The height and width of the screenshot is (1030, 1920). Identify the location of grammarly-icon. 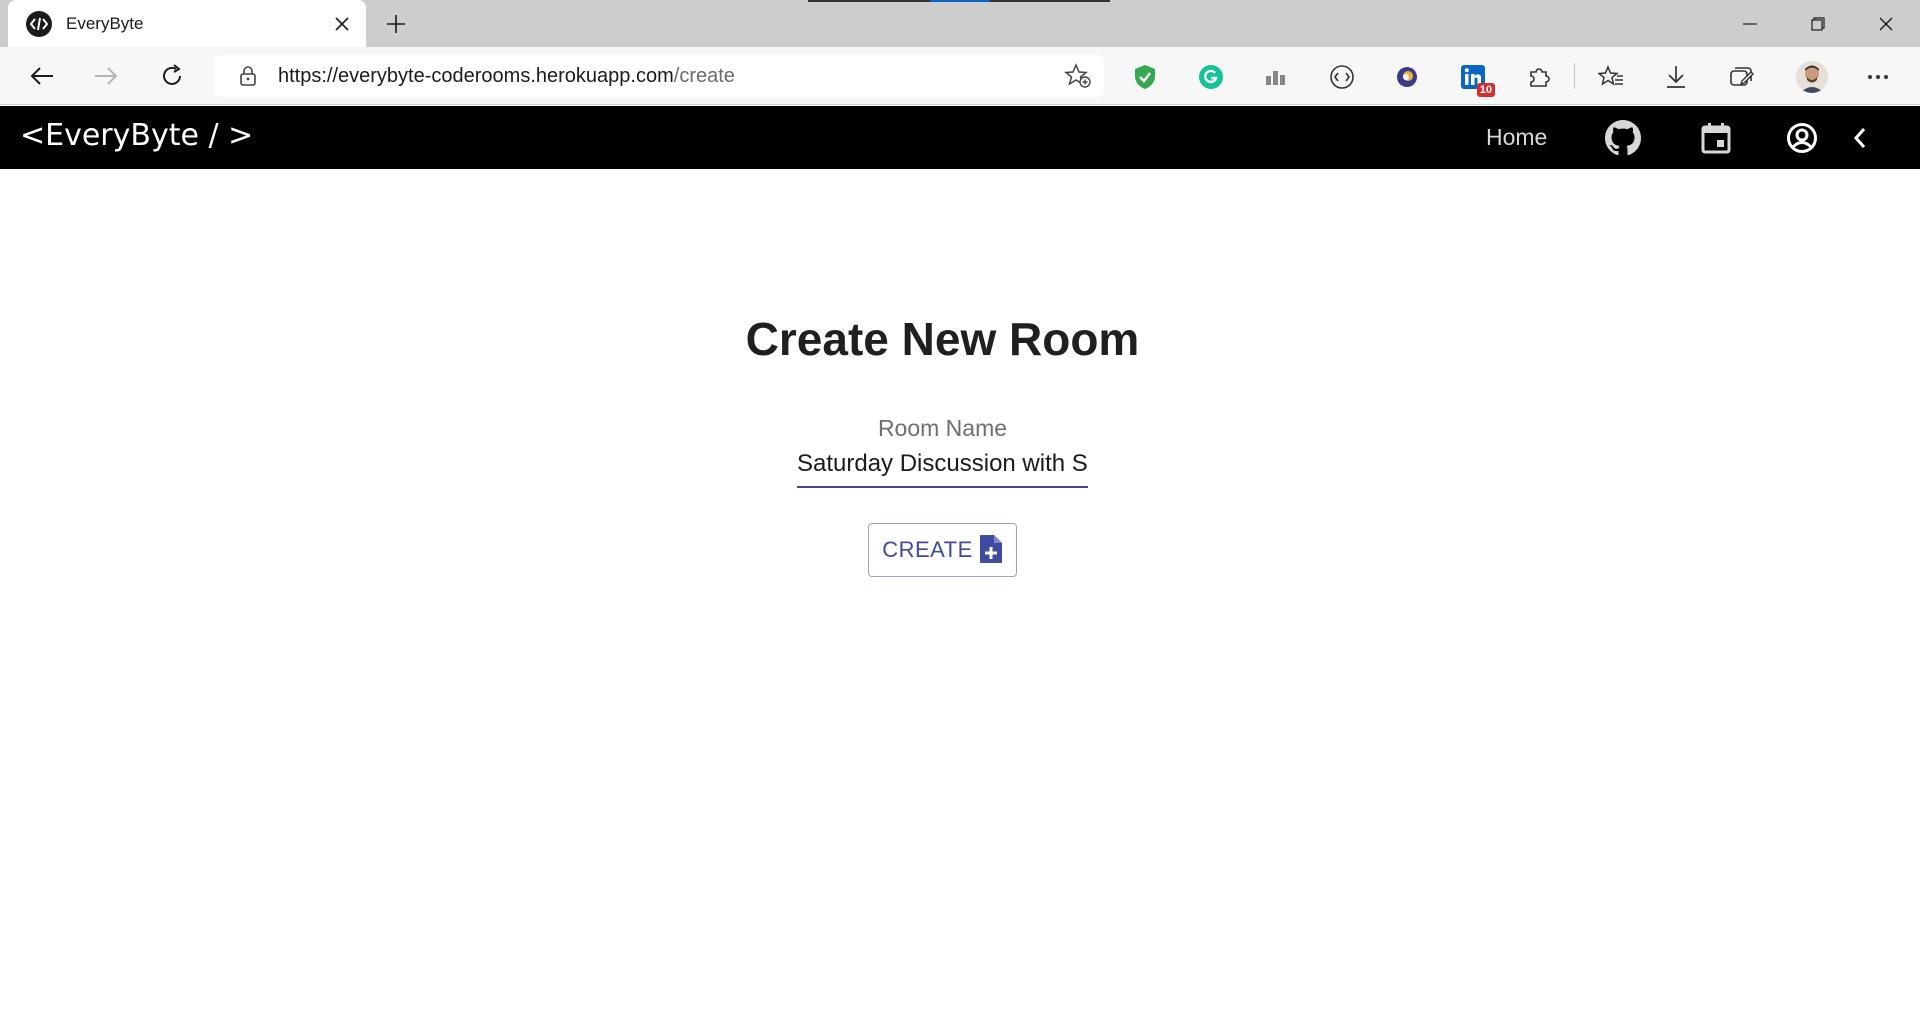
(1211, 77).